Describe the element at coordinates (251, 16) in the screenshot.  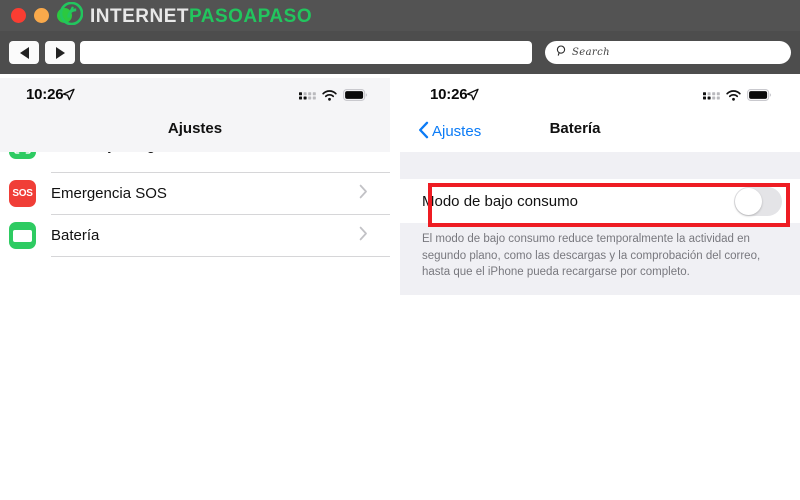
I see `logo-text-pasoapaso: PASOAPASO` at that location.